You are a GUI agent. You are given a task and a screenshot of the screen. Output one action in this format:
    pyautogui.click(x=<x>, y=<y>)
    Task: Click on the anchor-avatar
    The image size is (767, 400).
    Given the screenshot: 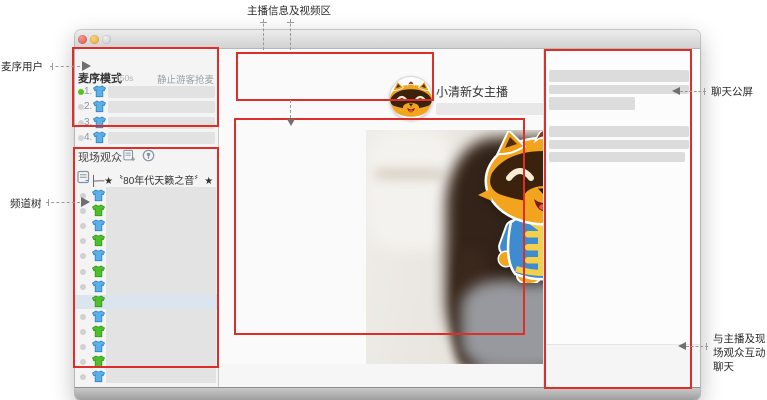 What is the action you would take?
    pyautogui.click(x=411, y=98)
    